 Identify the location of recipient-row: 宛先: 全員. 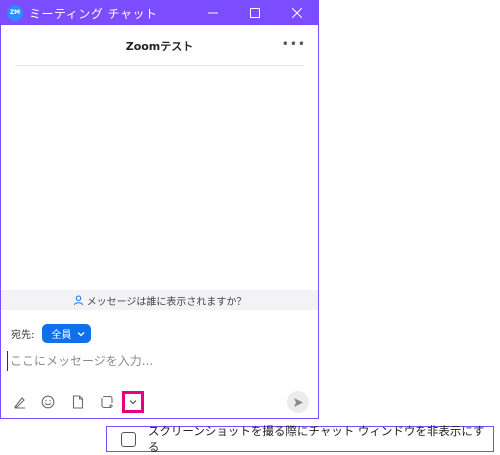
(51, 333).